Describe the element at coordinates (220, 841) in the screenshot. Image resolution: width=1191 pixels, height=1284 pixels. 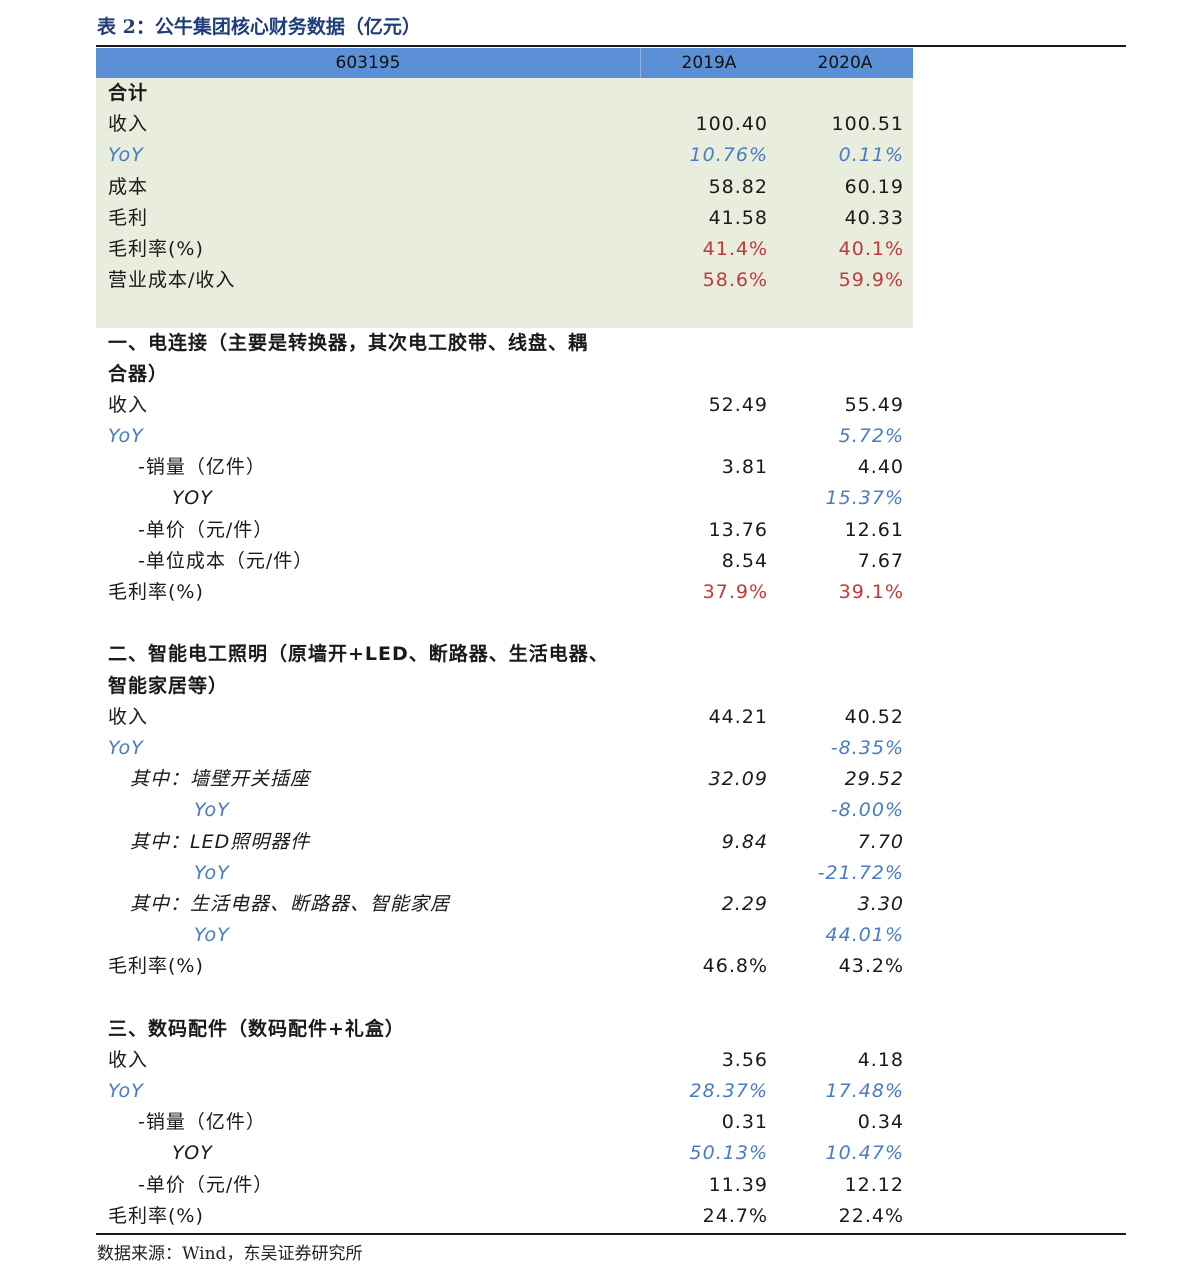
I see `row-label: 其中：LED照明器件` at that location.